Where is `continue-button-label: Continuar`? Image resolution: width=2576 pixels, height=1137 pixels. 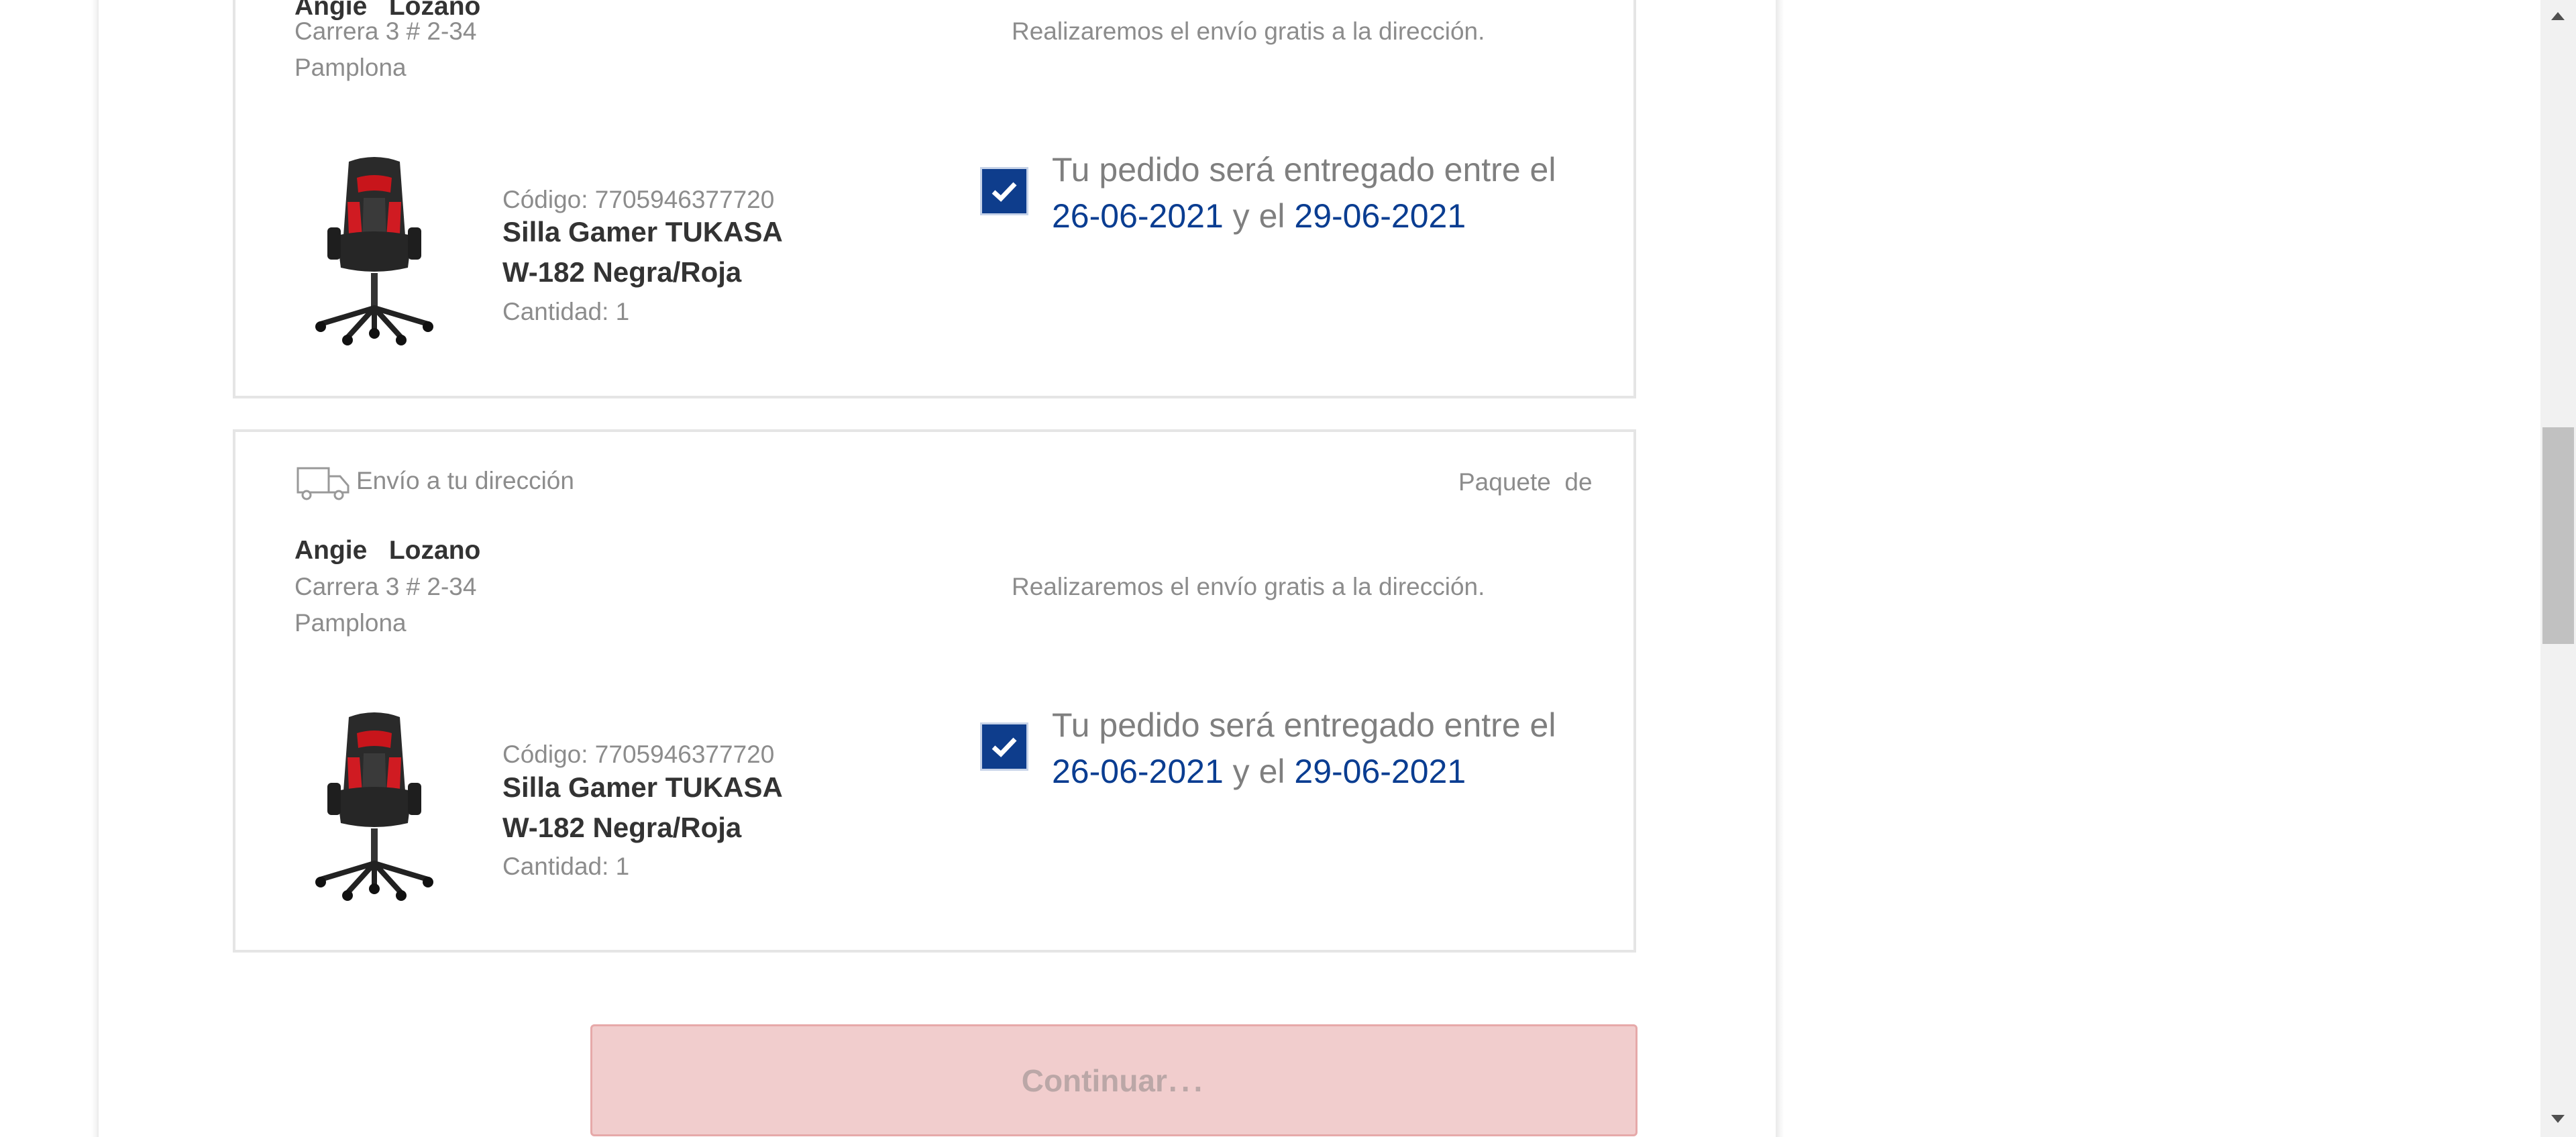 continue-button-label: Continuar is located at coordinates (1094, 1080).